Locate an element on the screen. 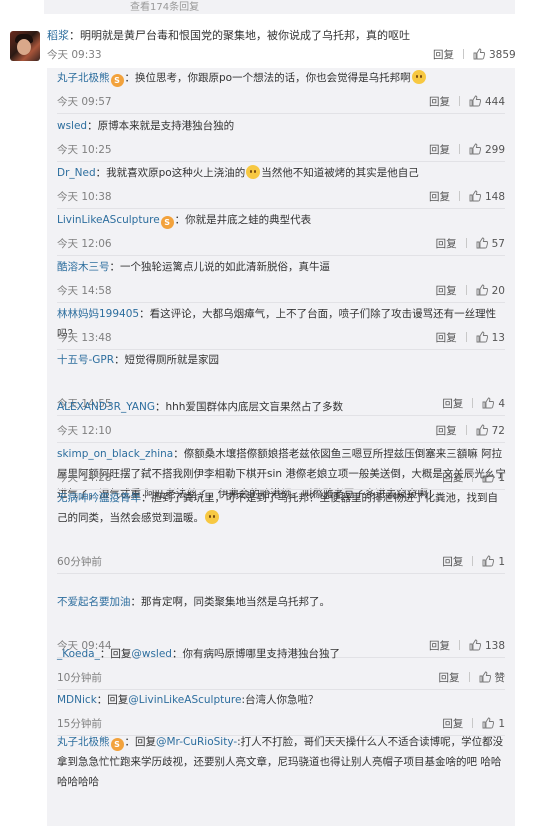 Image resolution: width=537 pixels, height=826 pixels. reply-time: 今天 14:58 is located at coordinates (84, 291).